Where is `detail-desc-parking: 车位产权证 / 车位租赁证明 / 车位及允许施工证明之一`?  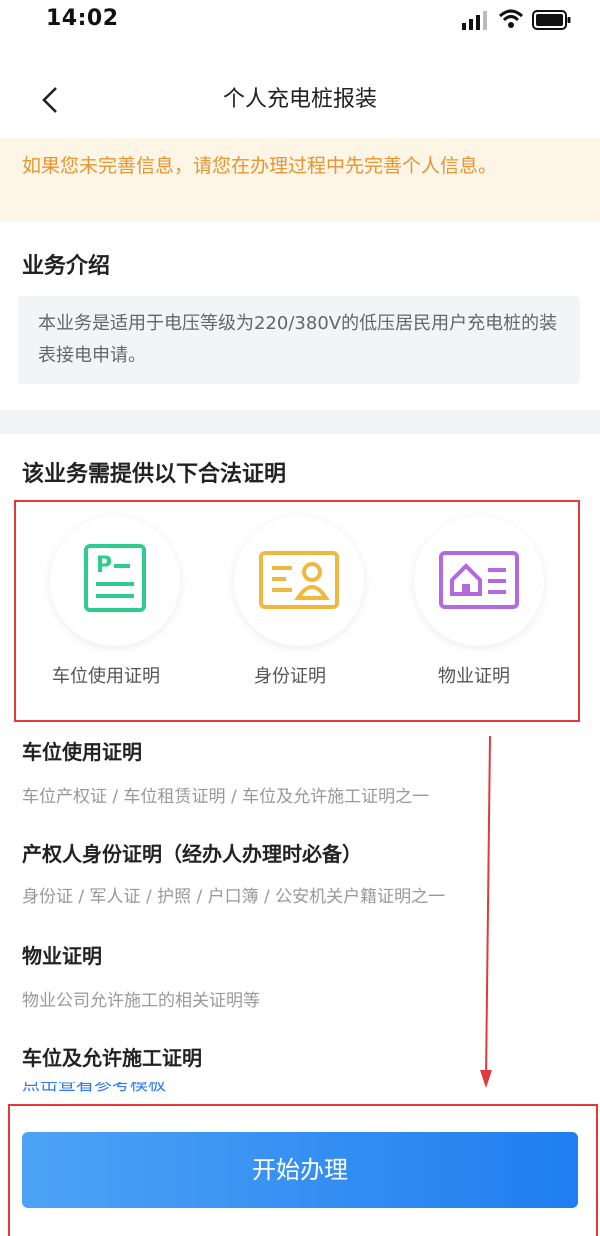
detail-desc-parking: 车位产权证 / 车位租赁证明 / 车位及允许施工证明之一 is located at coordinates (226, 797).